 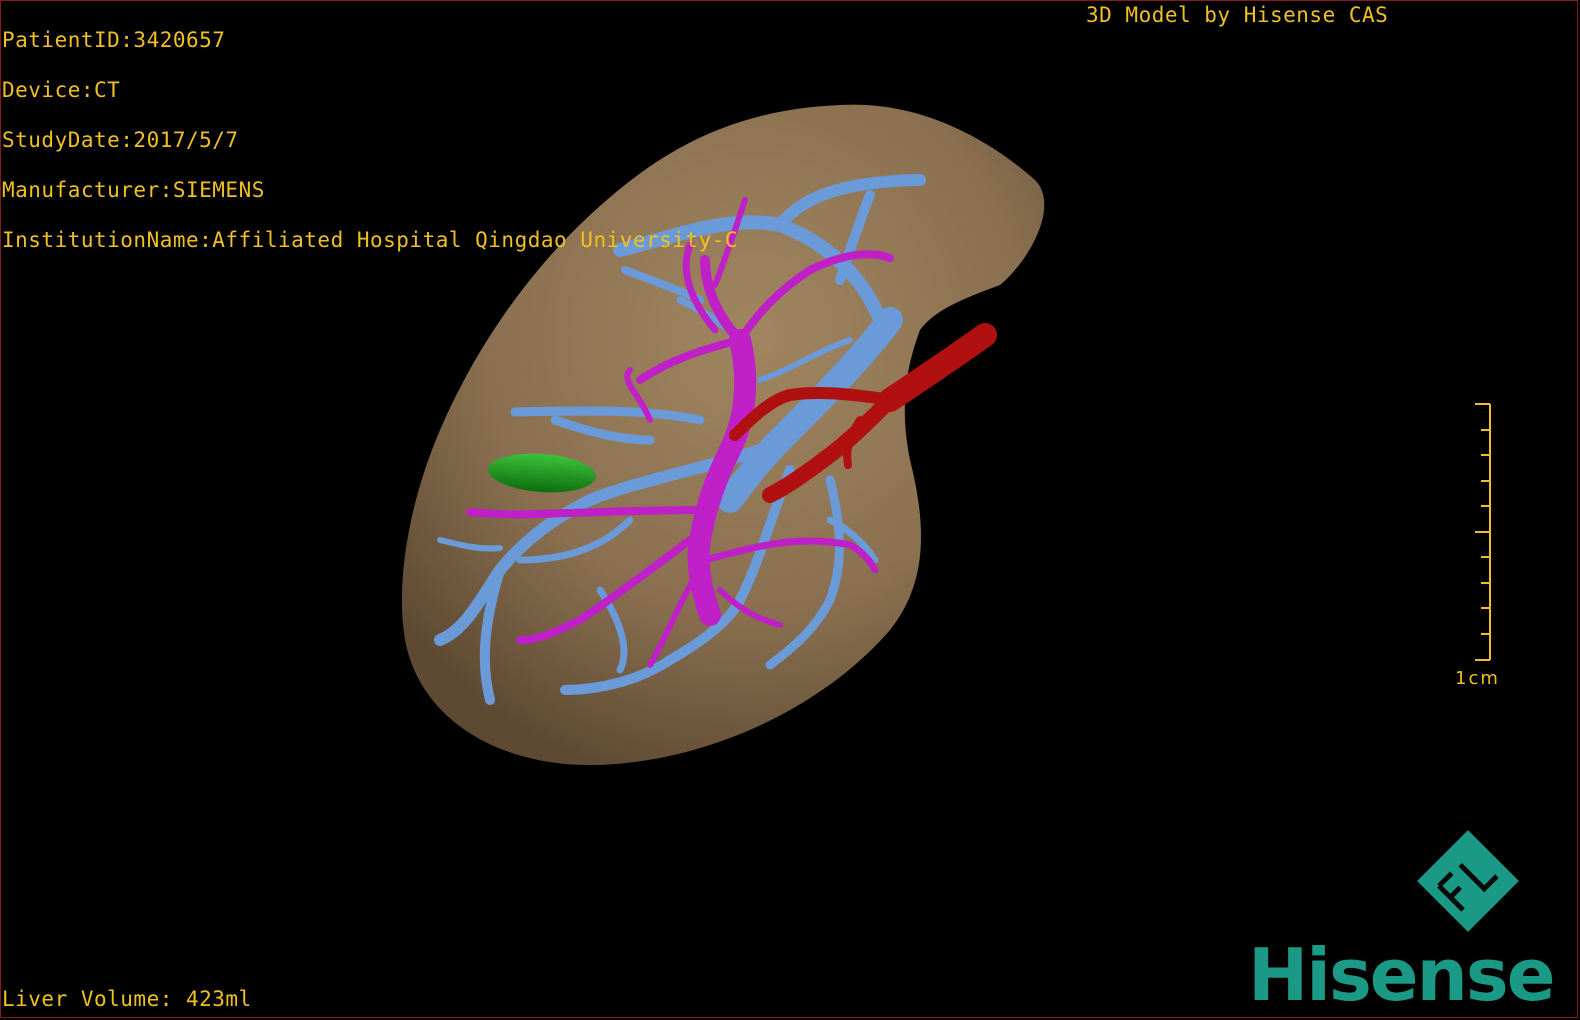 What do you see at coordinates (61, 90) in the screenshot?
I see `device-text: Device:CT` at bounding box center [61, 90].